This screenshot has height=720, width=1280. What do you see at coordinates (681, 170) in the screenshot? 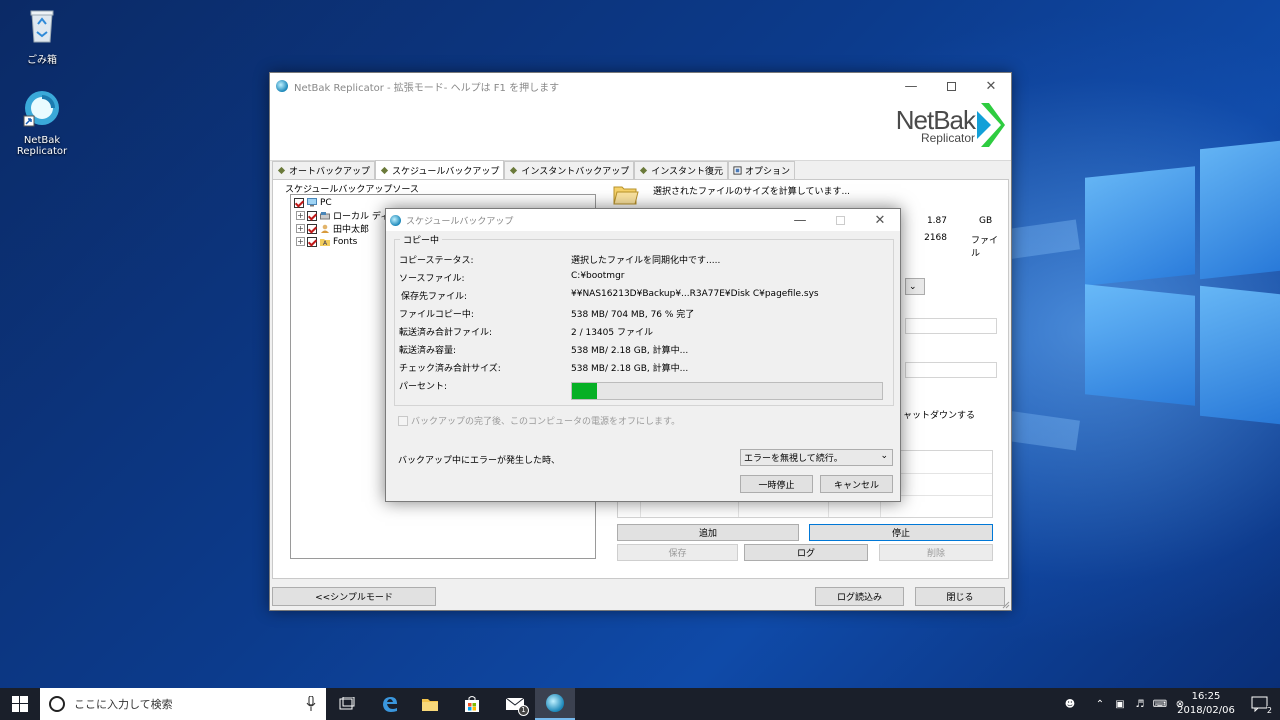
I see `tab-instant-restore: インスタント復元` at bounding box center [681, 170].